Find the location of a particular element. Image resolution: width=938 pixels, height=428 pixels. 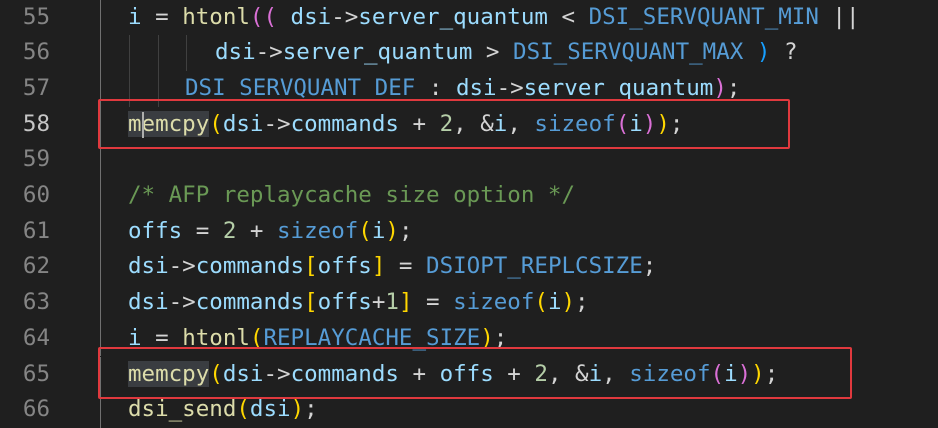

code-text: dsi->commands[offs+1] = sizeof(i); is located at coordinates (358, 303).